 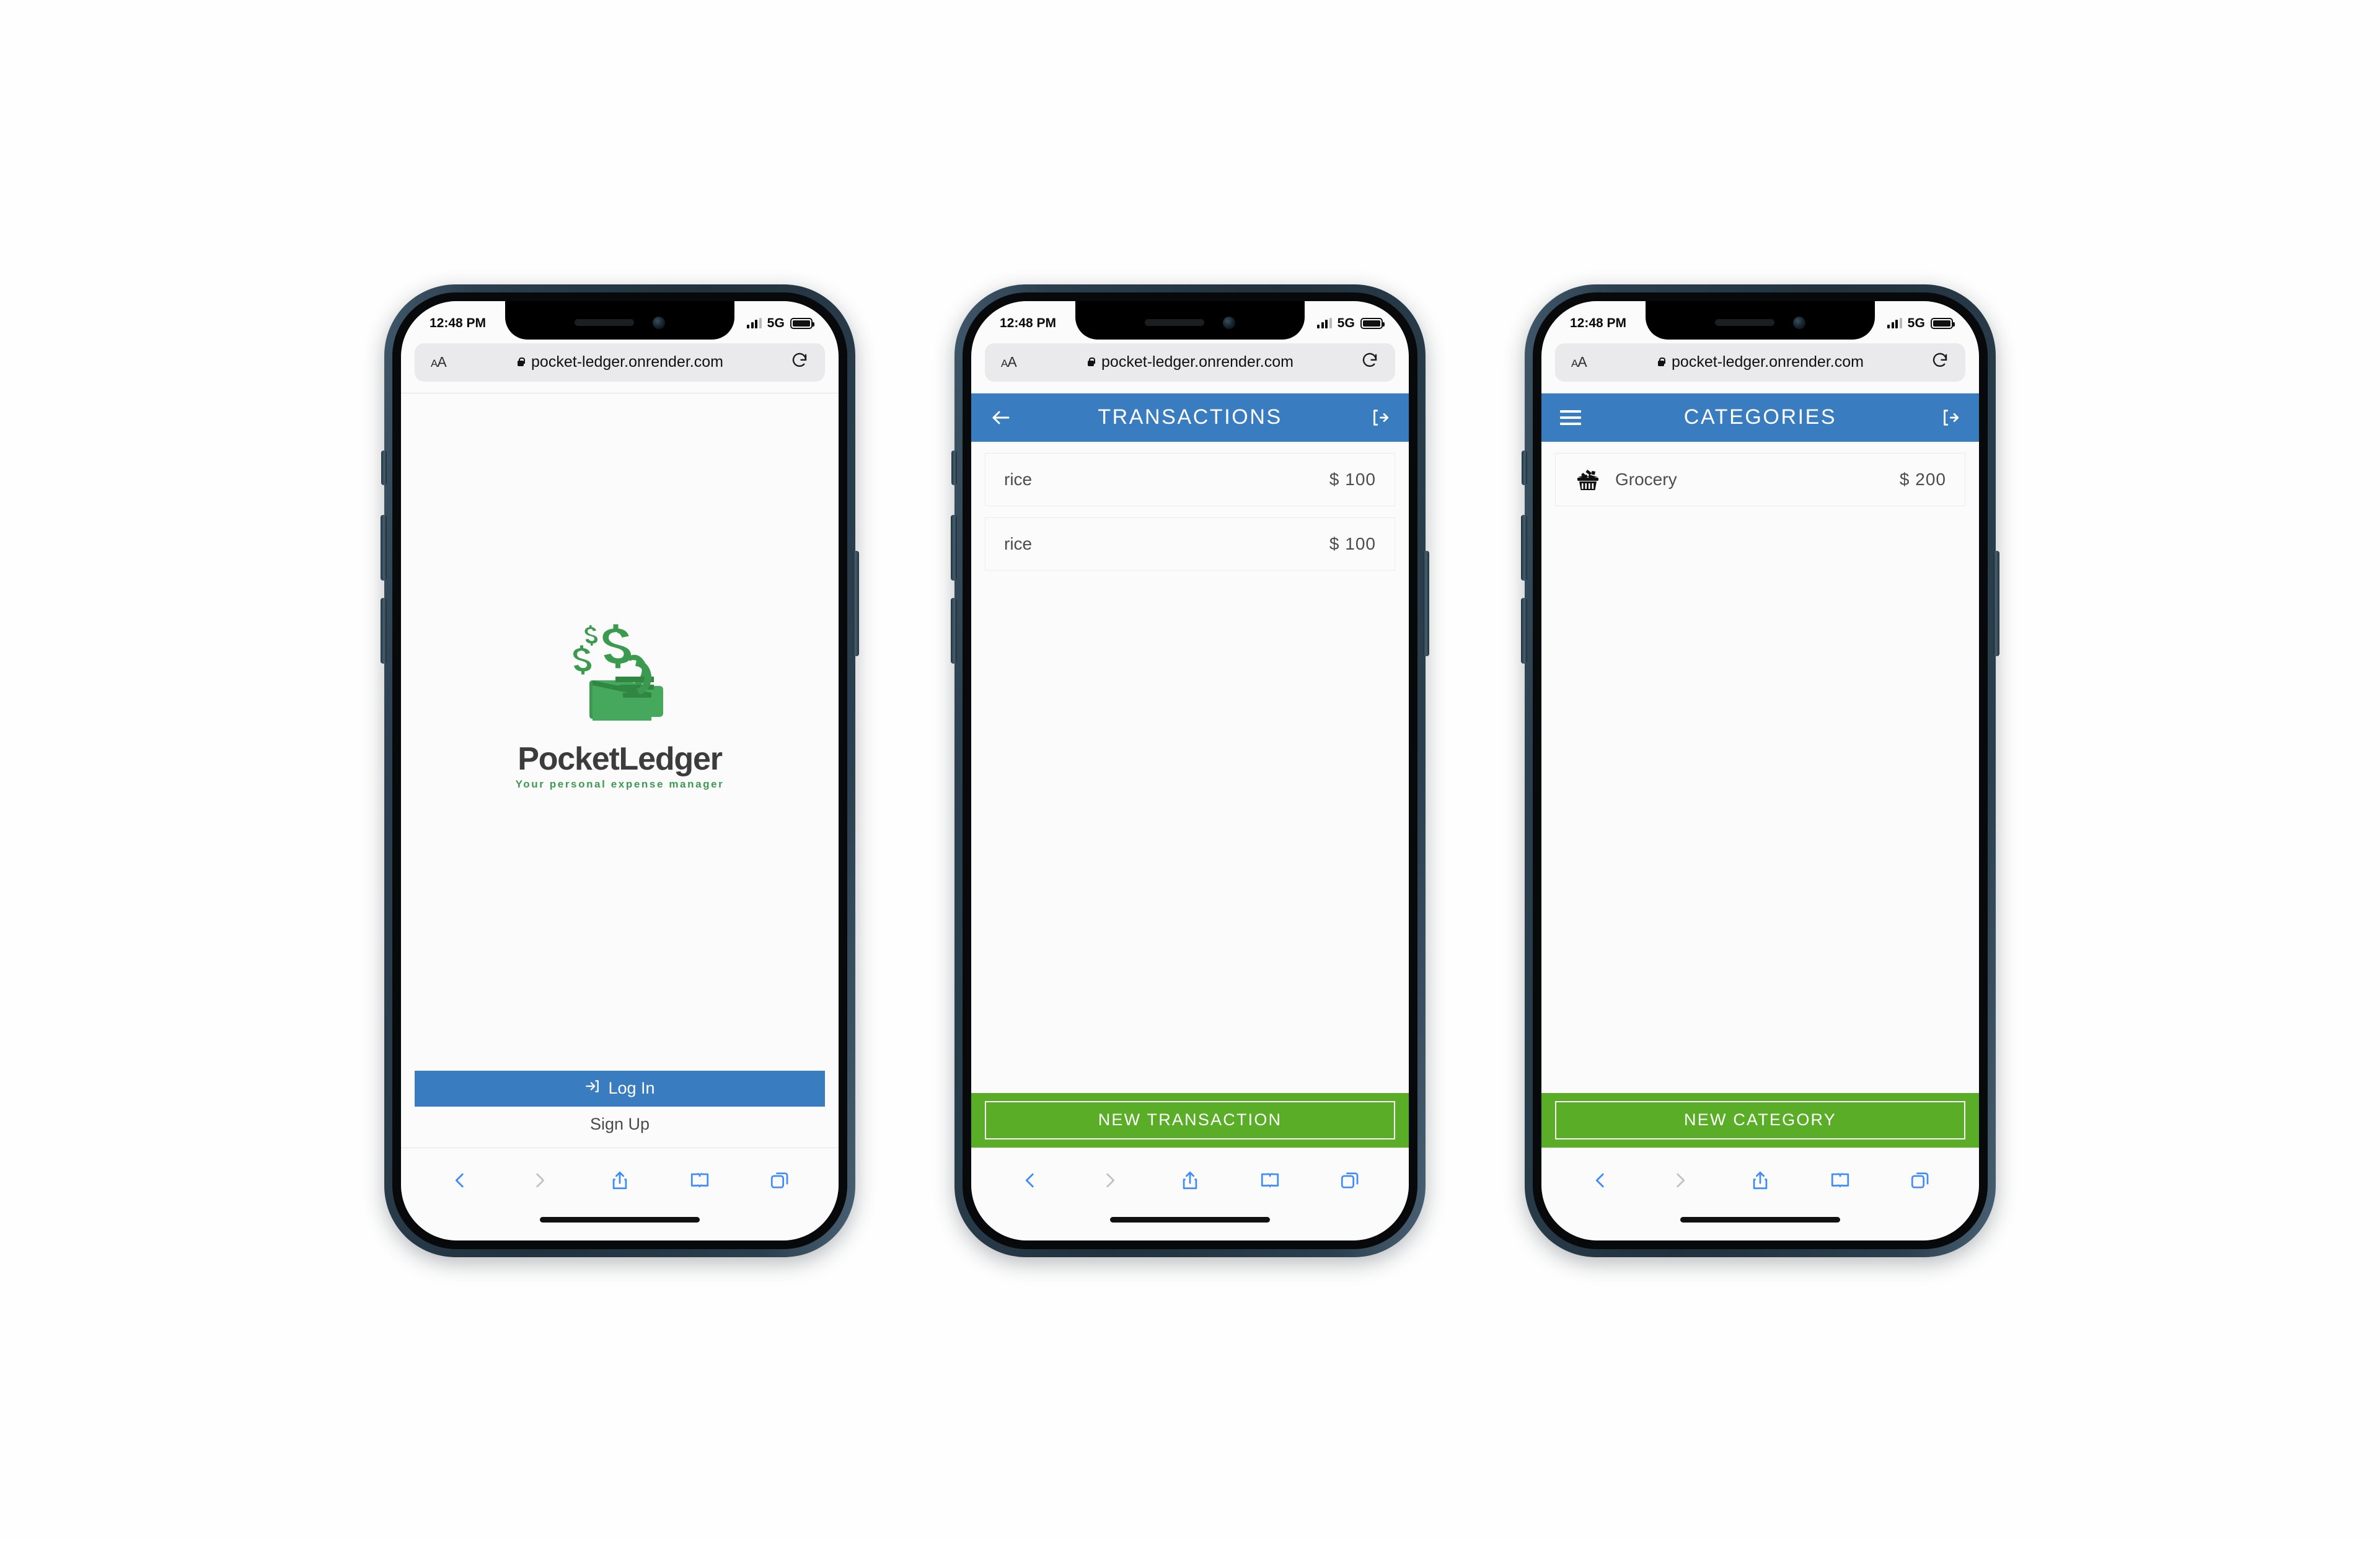 What do you see at coordinates (620, 759) in the screenshot?
I see `brand-name: PocketLedger` at bounding box center [620, 759].